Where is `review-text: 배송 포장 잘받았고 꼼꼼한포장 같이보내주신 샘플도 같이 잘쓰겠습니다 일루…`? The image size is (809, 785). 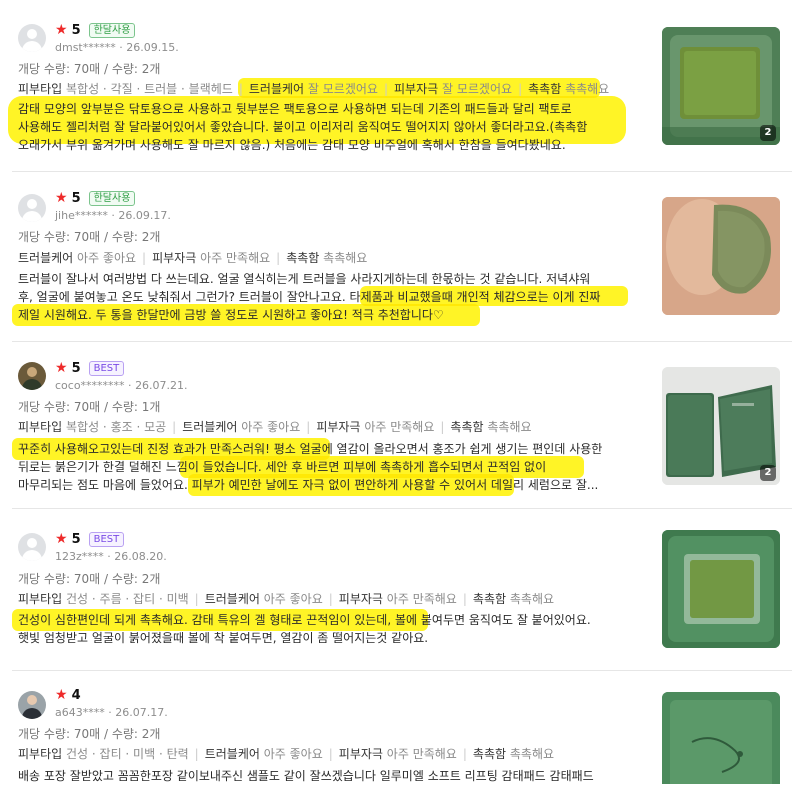
review-text: 배송 포장 잘받았고 꼼꼼한포장 같이보내주신 샘플도 같이 잘쓰겠습니다 일루… is located at coordinates (306, 776).